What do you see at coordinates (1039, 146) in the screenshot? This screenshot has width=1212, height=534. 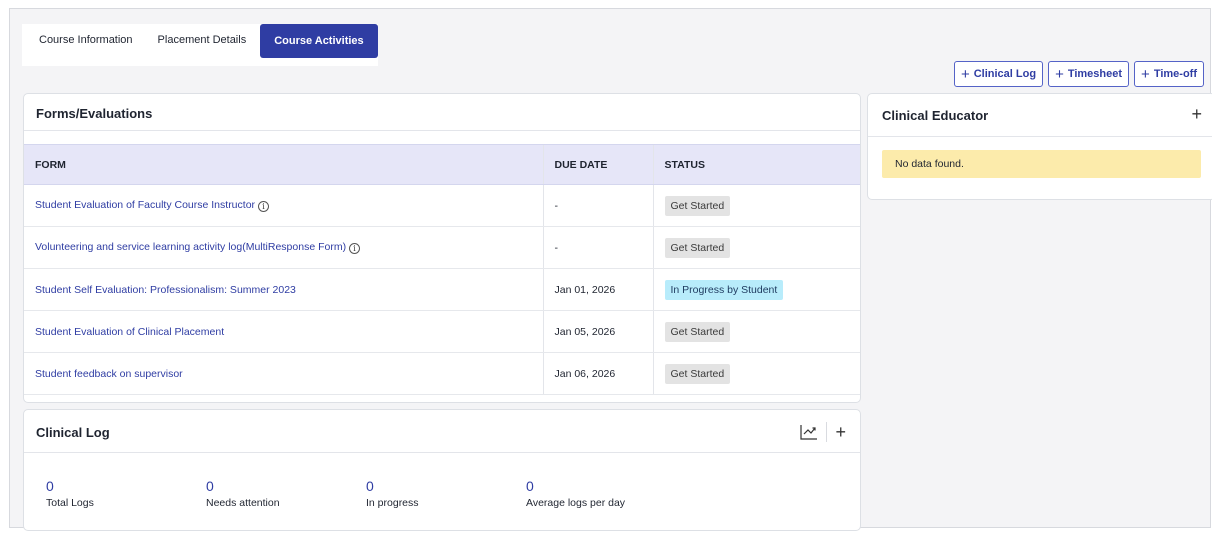 I see `clinical-educator-card: Clinical Educator + No data found.` at bounding box center [1039, 146].